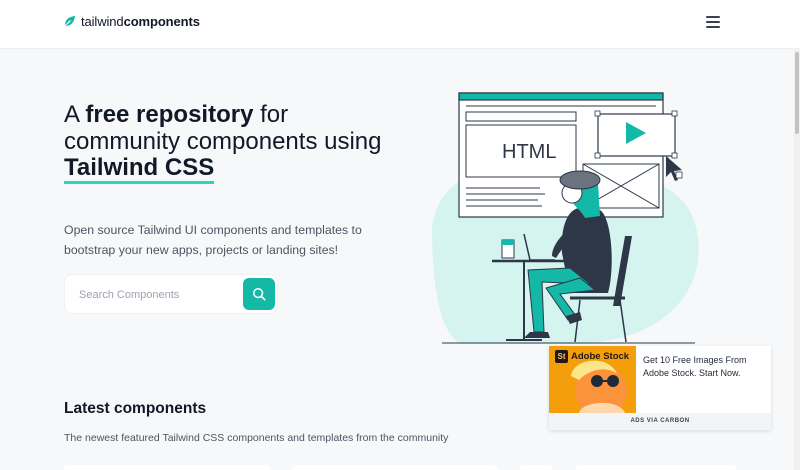 This screenshot has height=470, width=800. What do you see at coordinates (660, 421) in the screenshot?
I see `ads-via-carbon-link: ADS VIA CARBON` at bounding box center [660, 421].